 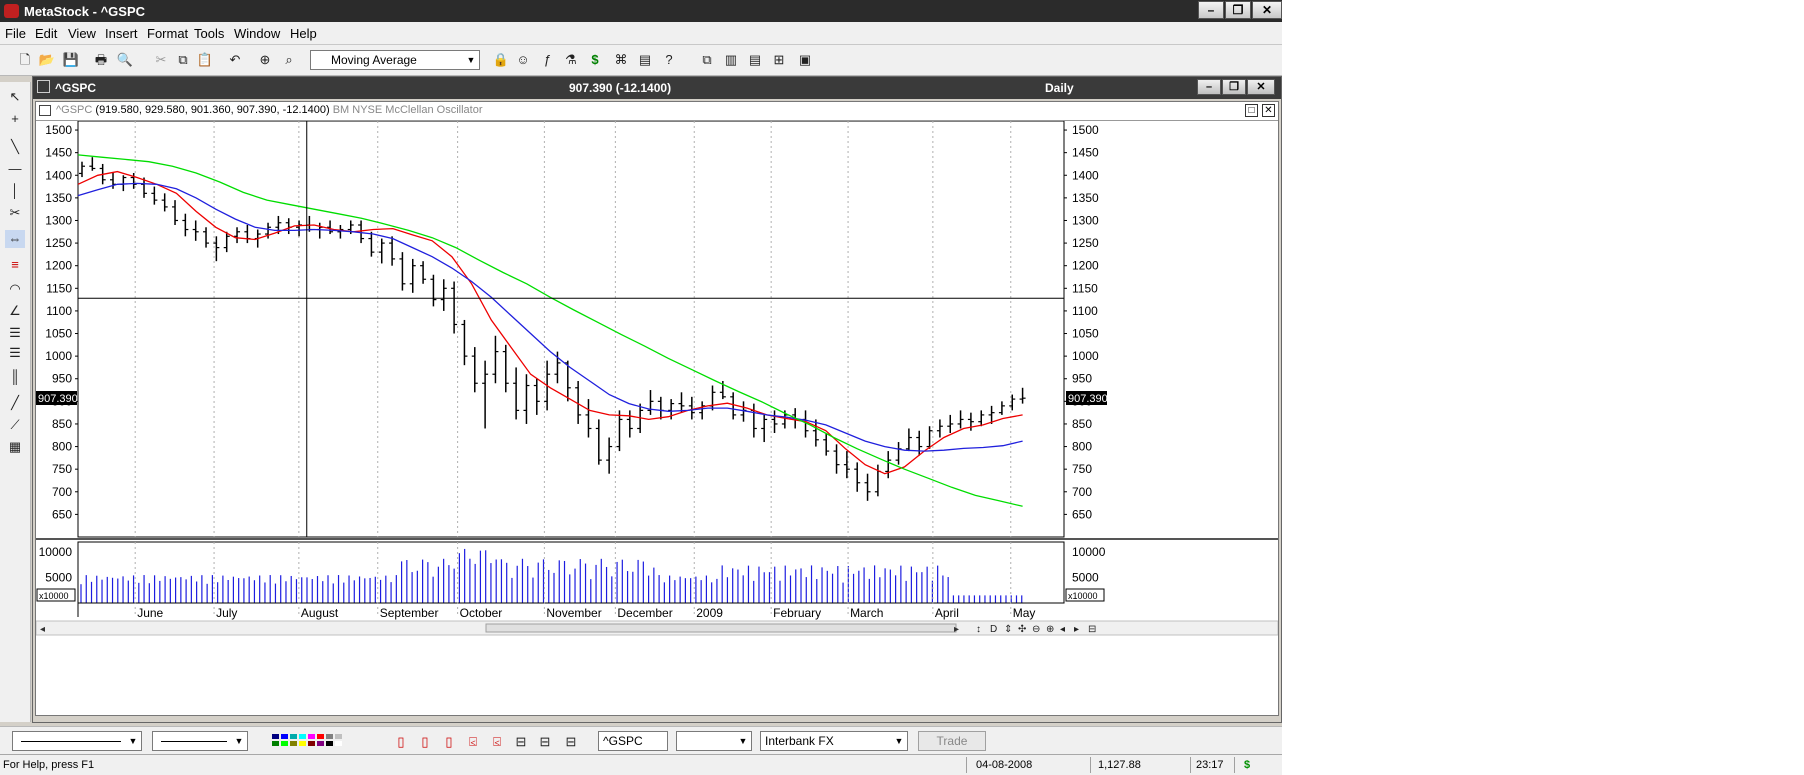 What do you see at coordinates (15, 425) in the screenshot?
I see `gann-fan-icon: ⟋` at bounding box center [15, 425].